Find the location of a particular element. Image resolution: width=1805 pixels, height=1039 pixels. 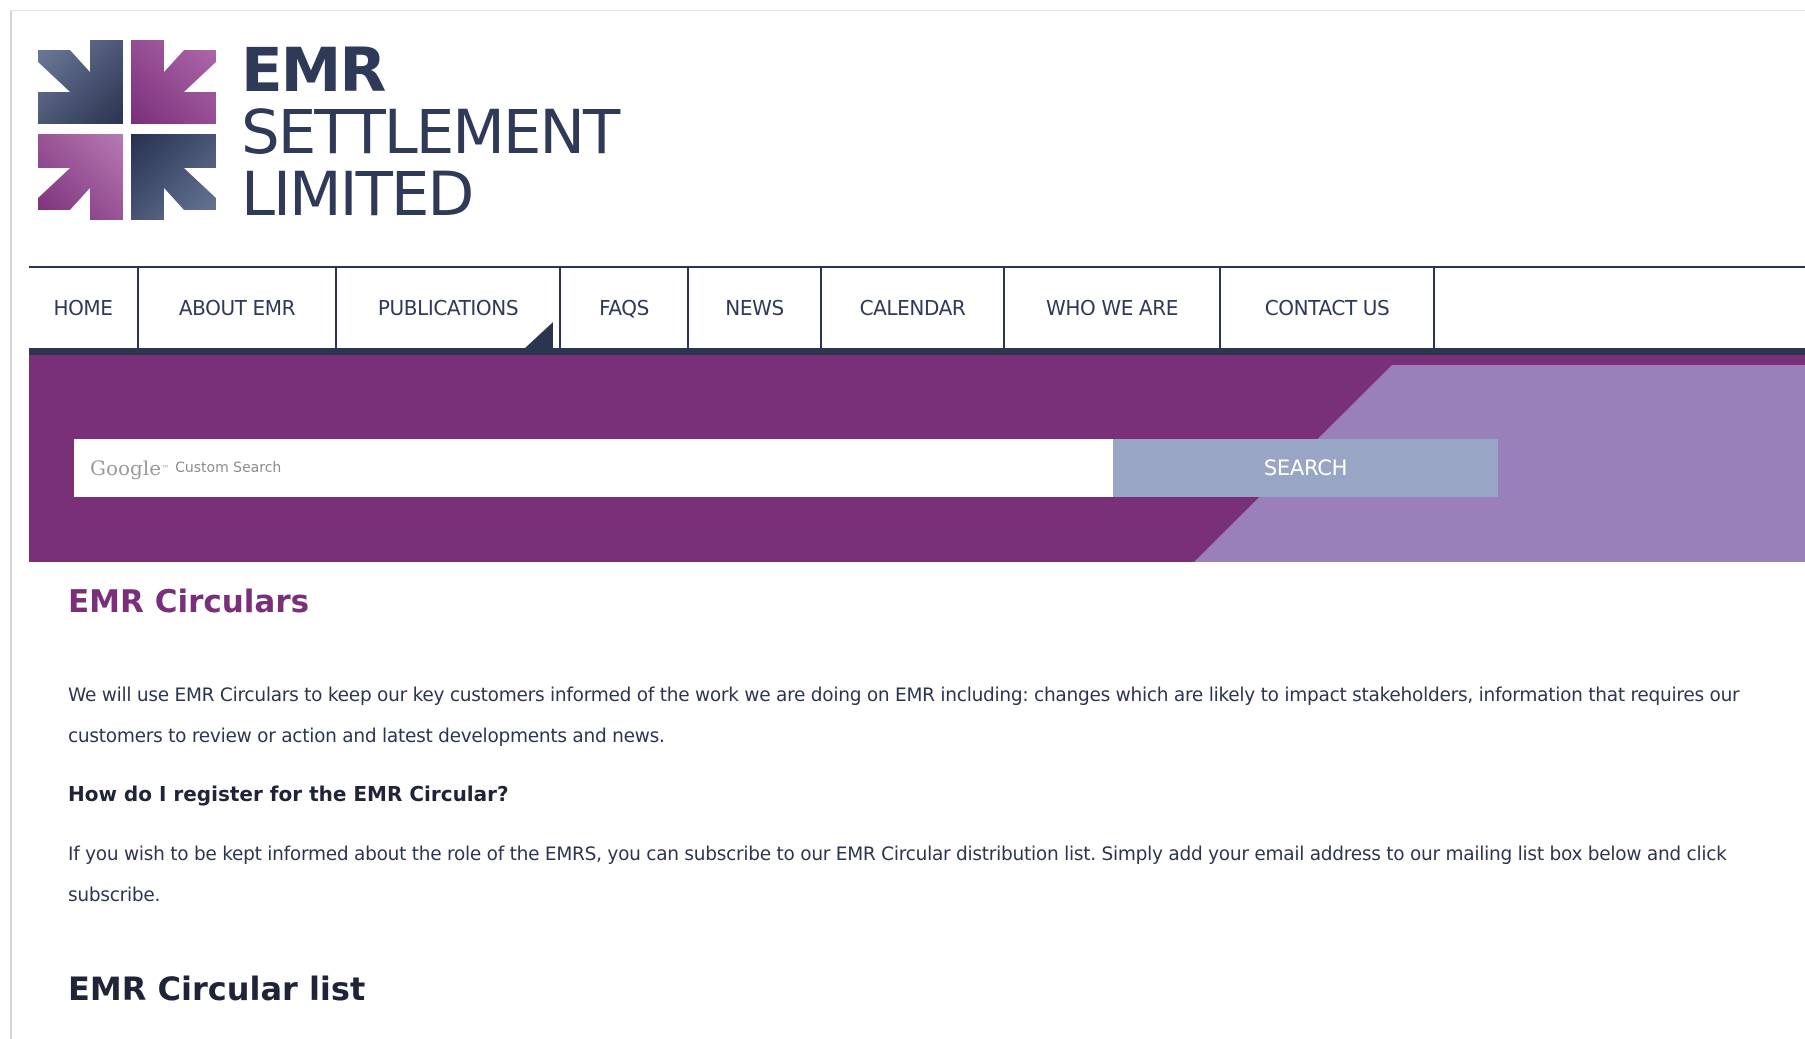

site-logo: EMR SETTLEMENT LIMITED is located at coordinates (388, 135).